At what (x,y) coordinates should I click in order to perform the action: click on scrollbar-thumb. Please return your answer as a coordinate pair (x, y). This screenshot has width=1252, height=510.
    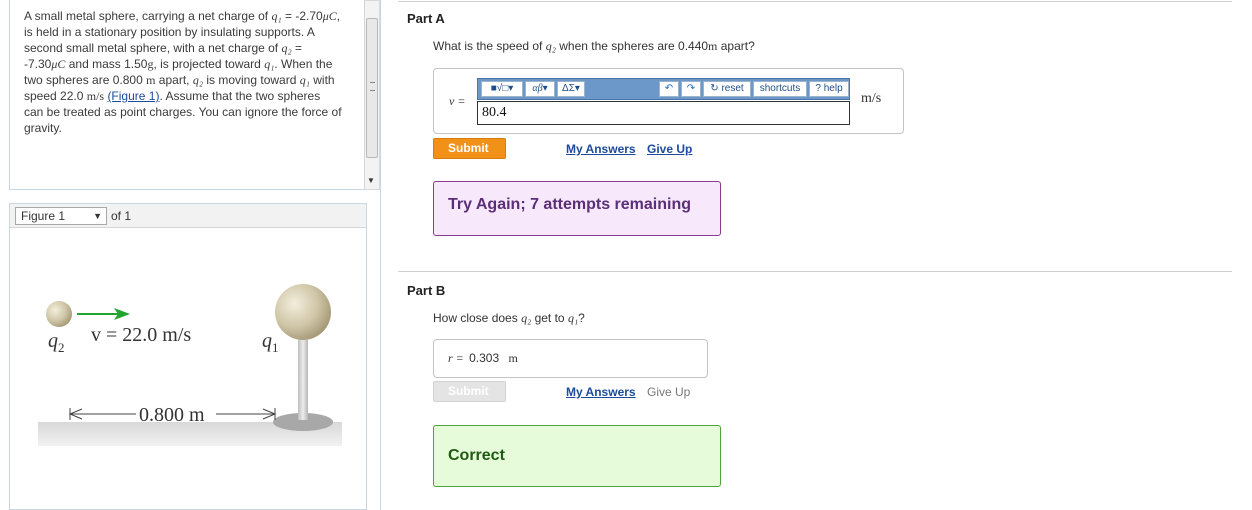
    Looking at the image, I should click on (372, 88).